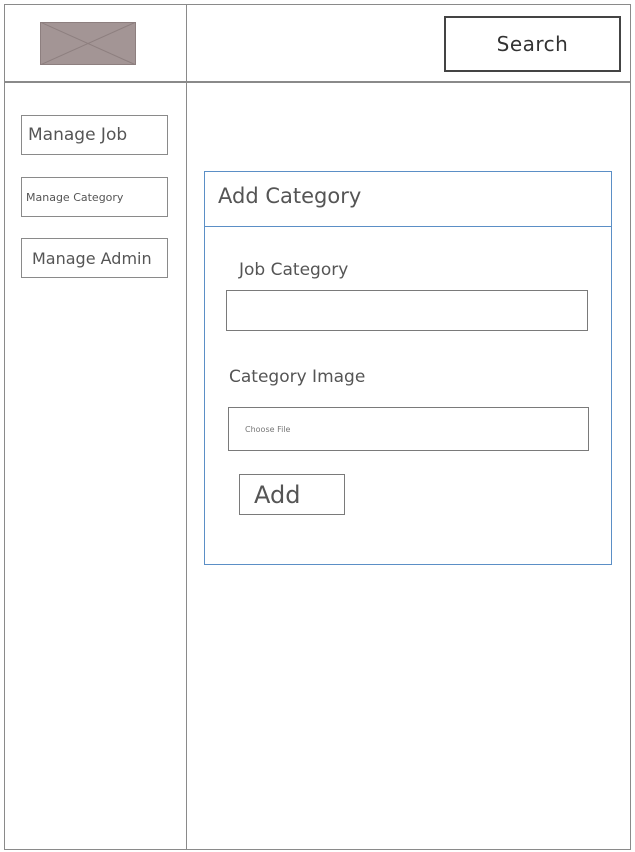 This screenshot has height=852, width=635. Describe the element at coordinates (94, 258) in the screenshot. I see `sidebar-item-manage-admin: Manage Admin` at that location.